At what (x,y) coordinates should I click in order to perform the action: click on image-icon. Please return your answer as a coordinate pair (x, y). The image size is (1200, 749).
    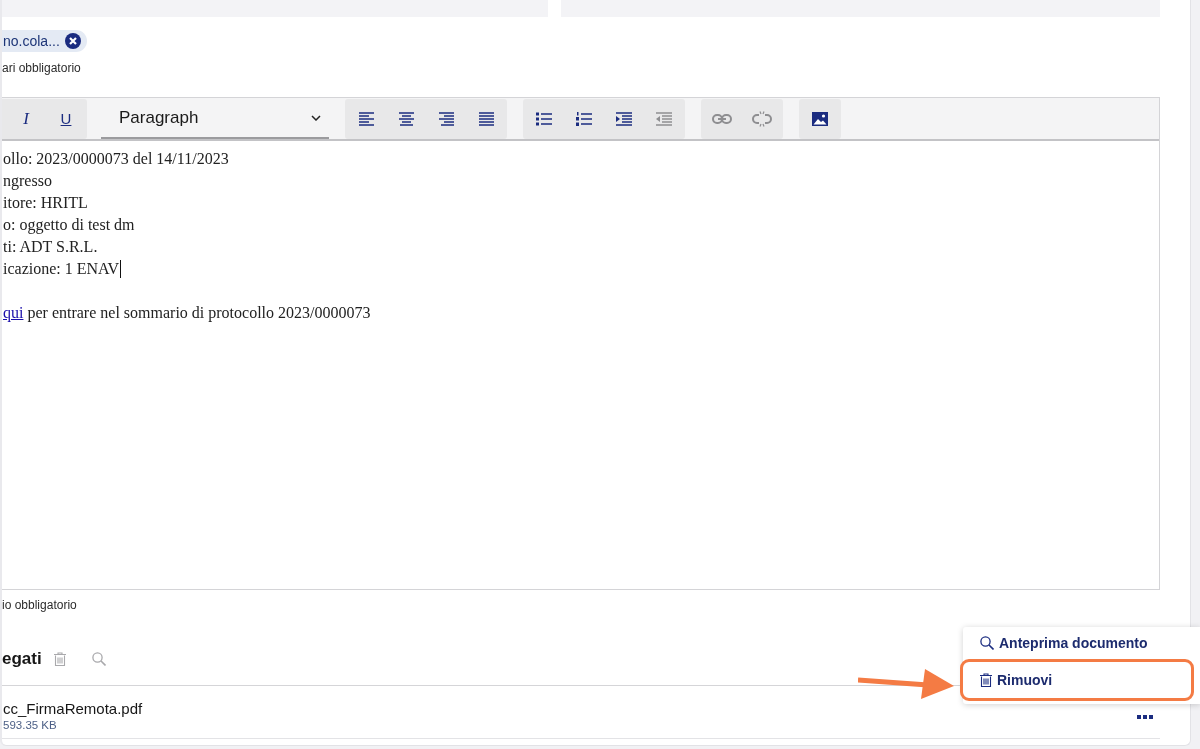
    Looking at the image, I should click on (820, 118).